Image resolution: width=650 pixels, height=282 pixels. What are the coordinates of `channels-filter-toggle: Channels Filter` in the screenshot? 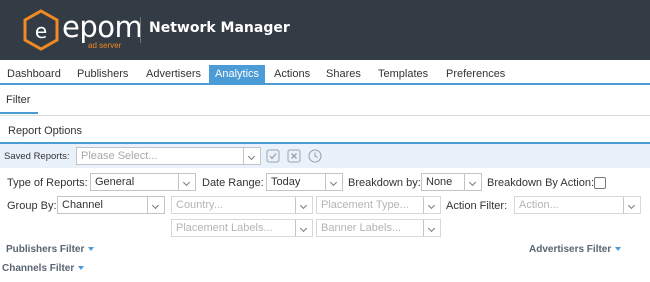 It's located at (43, 268).